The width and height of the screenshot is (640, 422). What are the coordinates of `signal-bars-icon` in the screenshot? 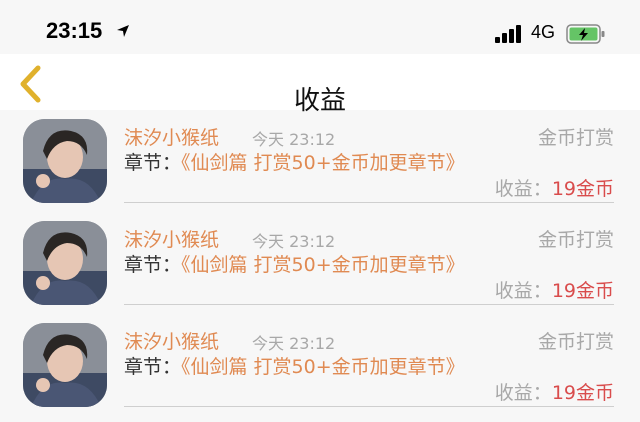 It's located at (508, 34).